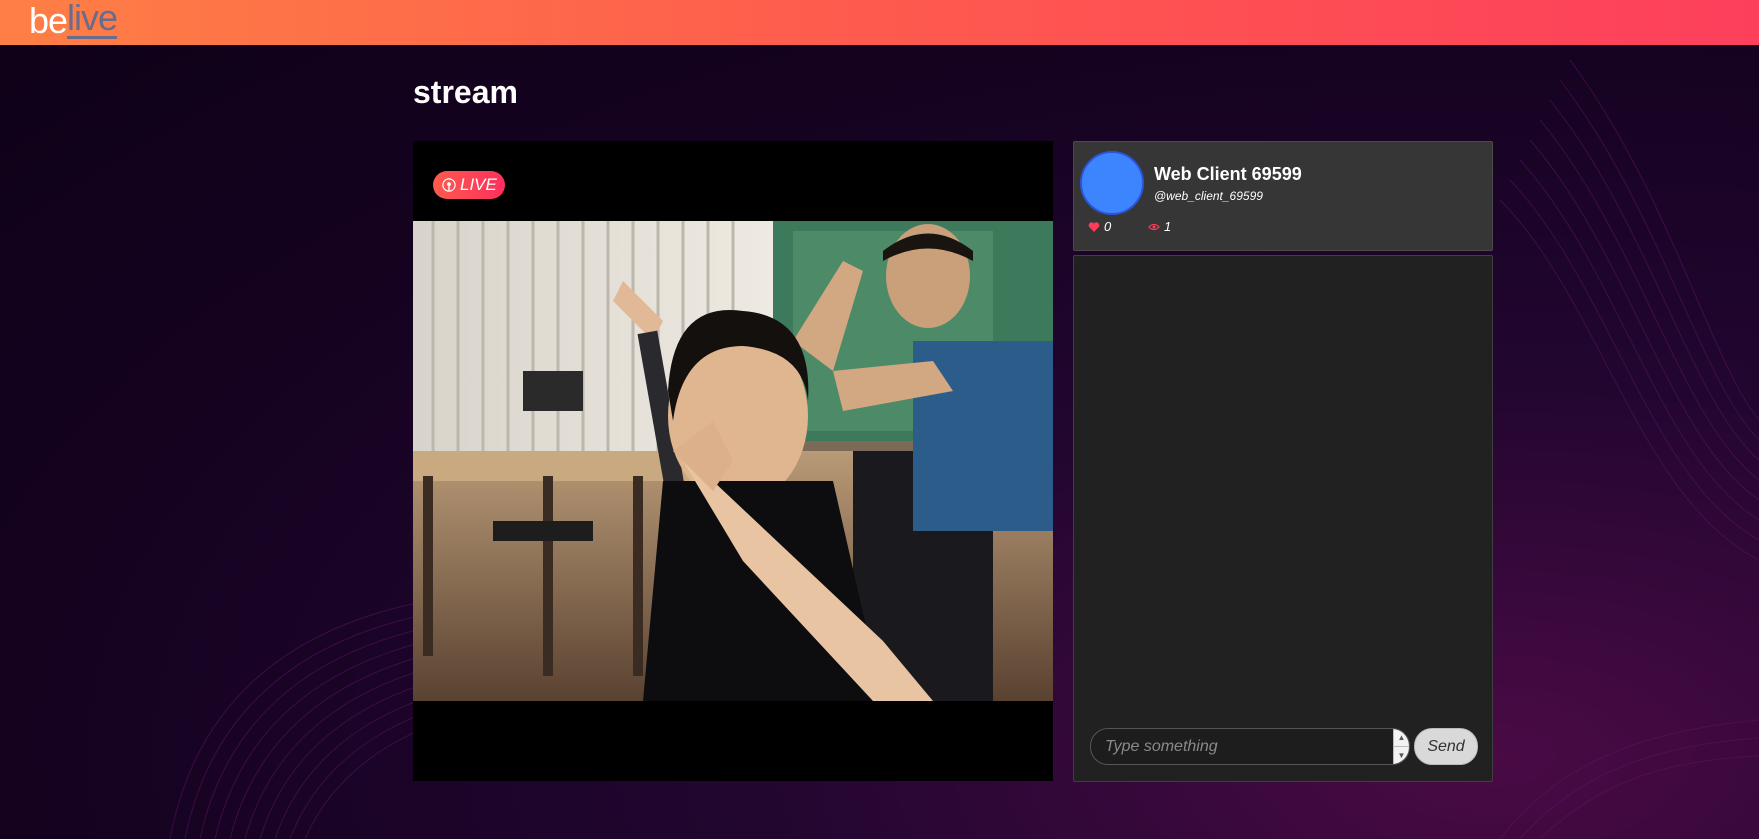  Describe the element at coordinates (1154, 226) in the screenshot. I see `eye-icon` at that location.